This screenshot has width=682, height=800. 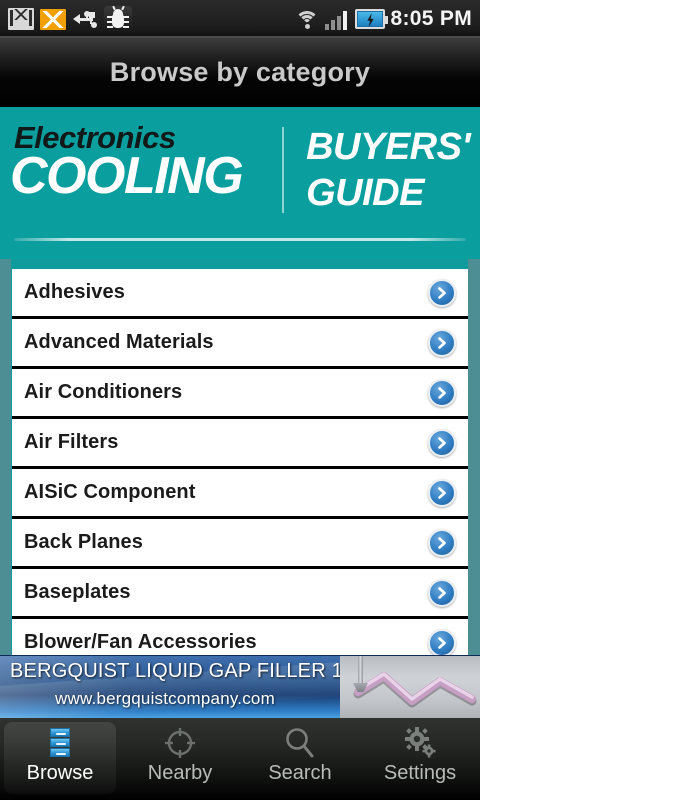 What do you see at coordinates (240, 544) in the screenshot?
I see `table-row: Back Planes` at bounding box center [240, 544].